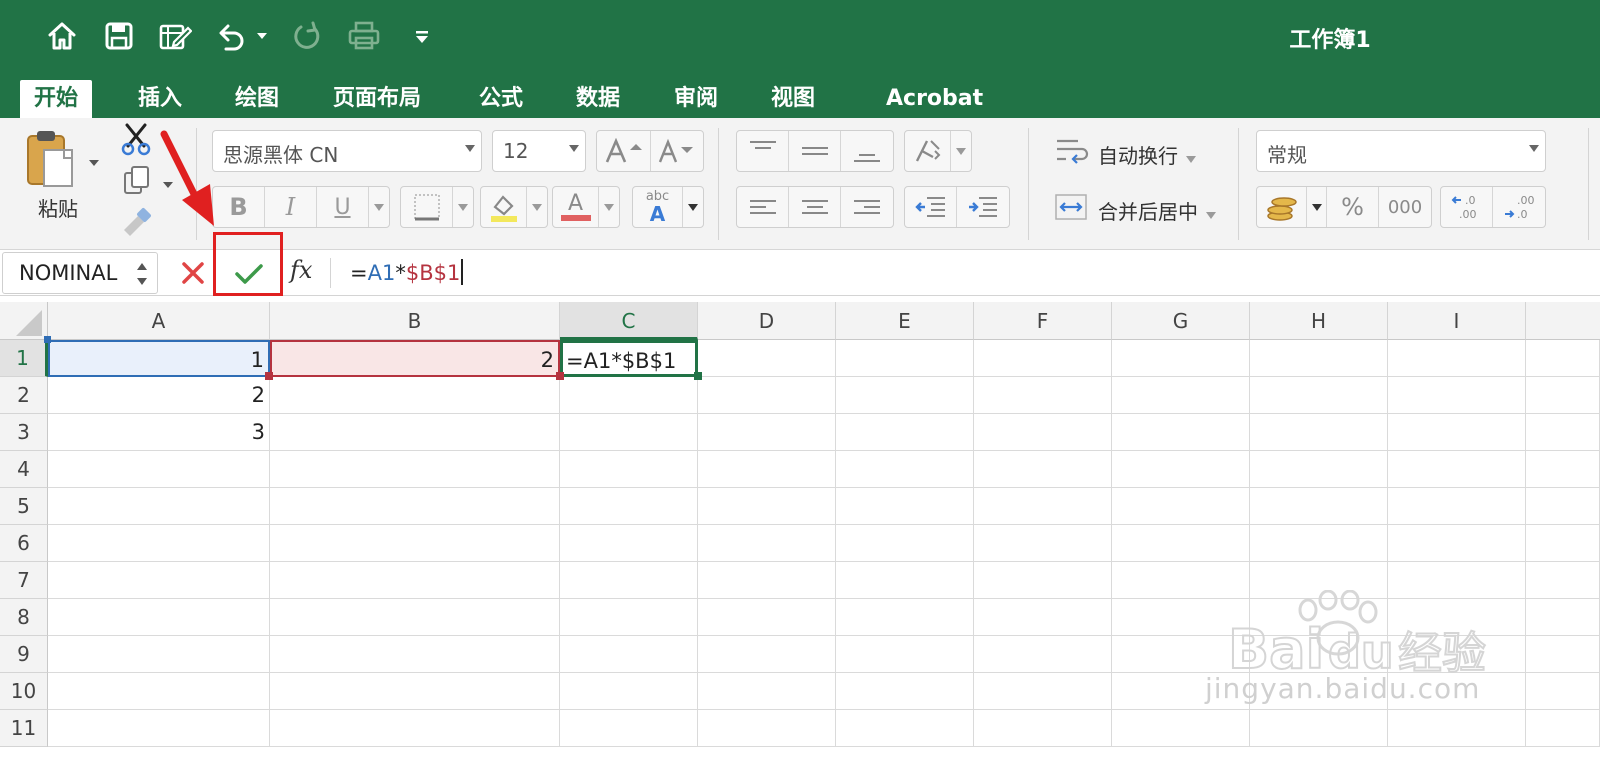 This screenshot has height=759, width=1600. What do you see at coordinates (24, 395) in the screenshot?
I see `row-header-2: 2` at bounding box center [24, 395].